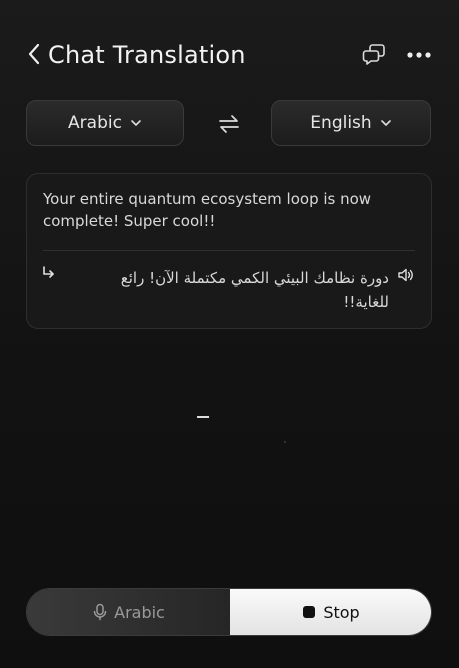 The image size is (459, 668). I want to click on source-language-dropdown: Arabic, so click(105, 123).